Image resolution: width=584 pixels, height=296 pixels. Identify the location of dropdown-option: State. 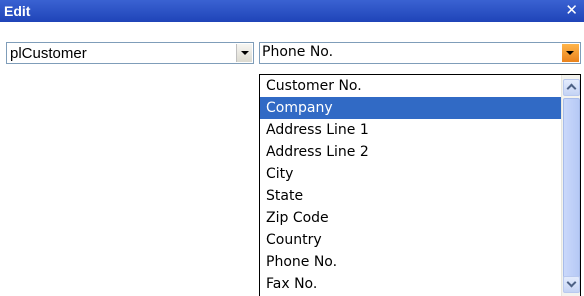
(410, 196).